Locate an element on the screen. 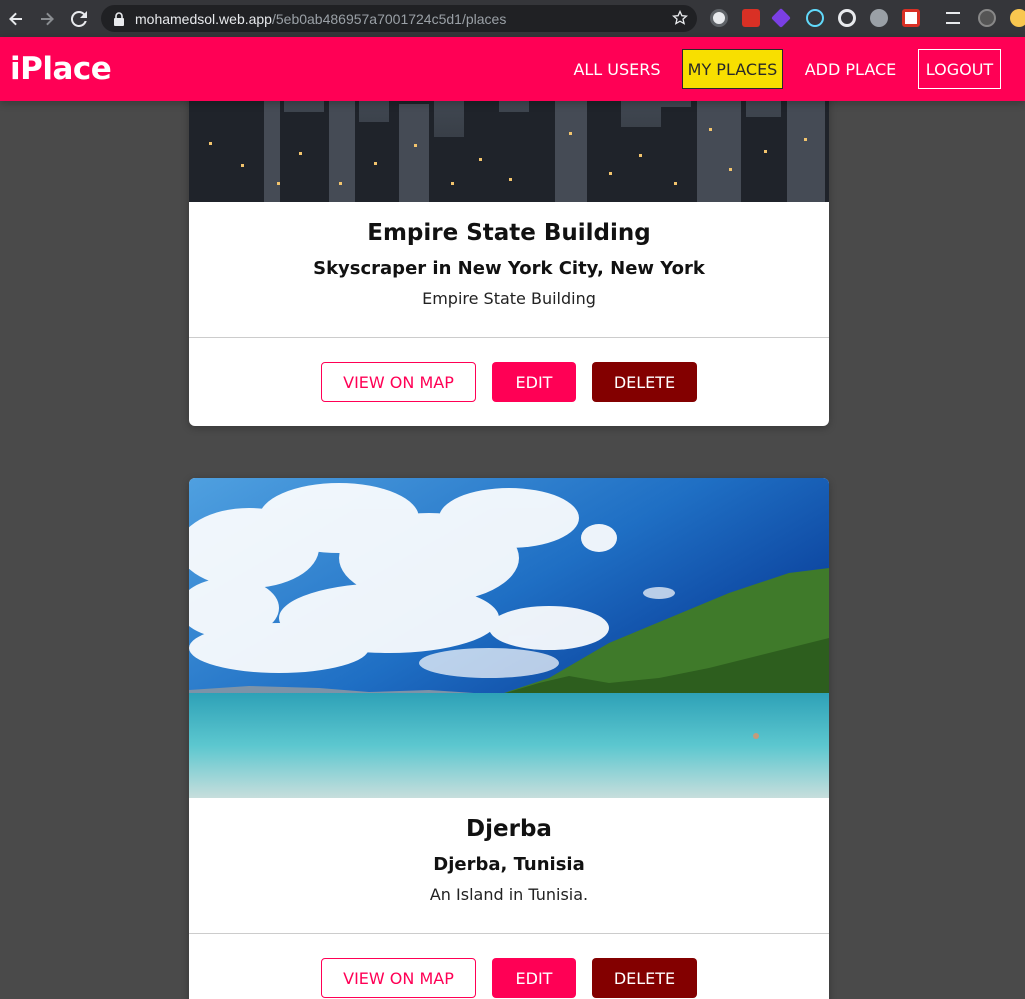 The image size is (1025, 999). place-address: Skyscraper in New York City, New York is located at coordinates (509, 268).